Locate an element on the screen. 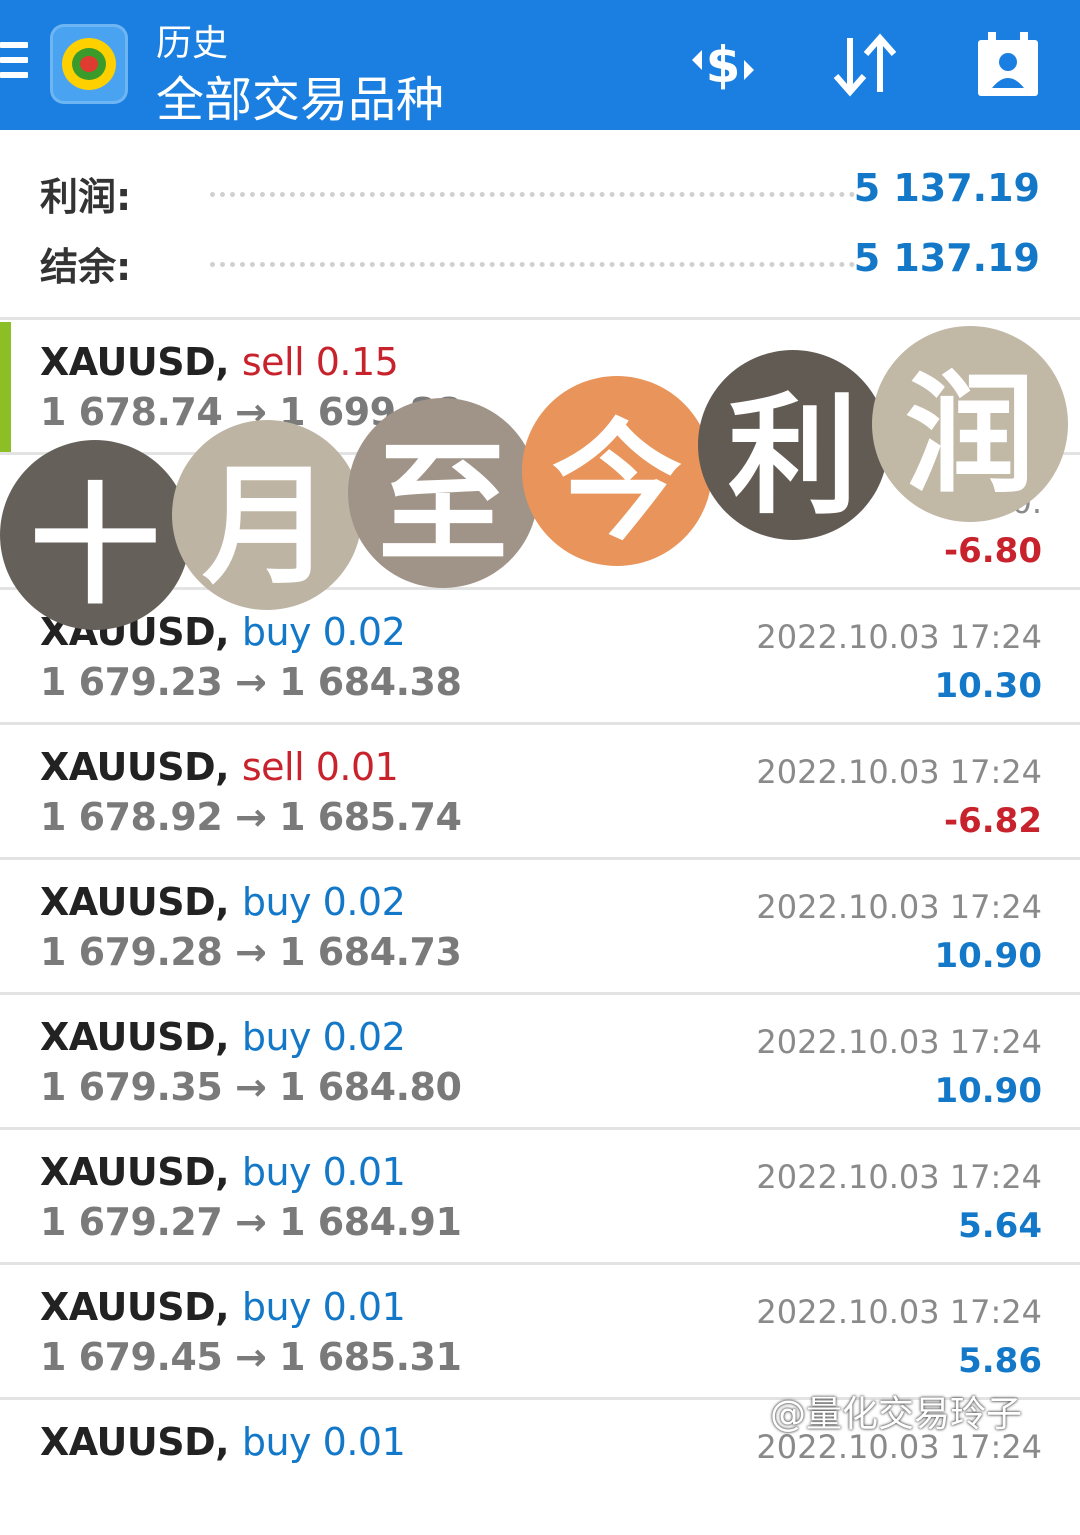  trade-profit: 5.86 is located at coordinates (1000, 1361).